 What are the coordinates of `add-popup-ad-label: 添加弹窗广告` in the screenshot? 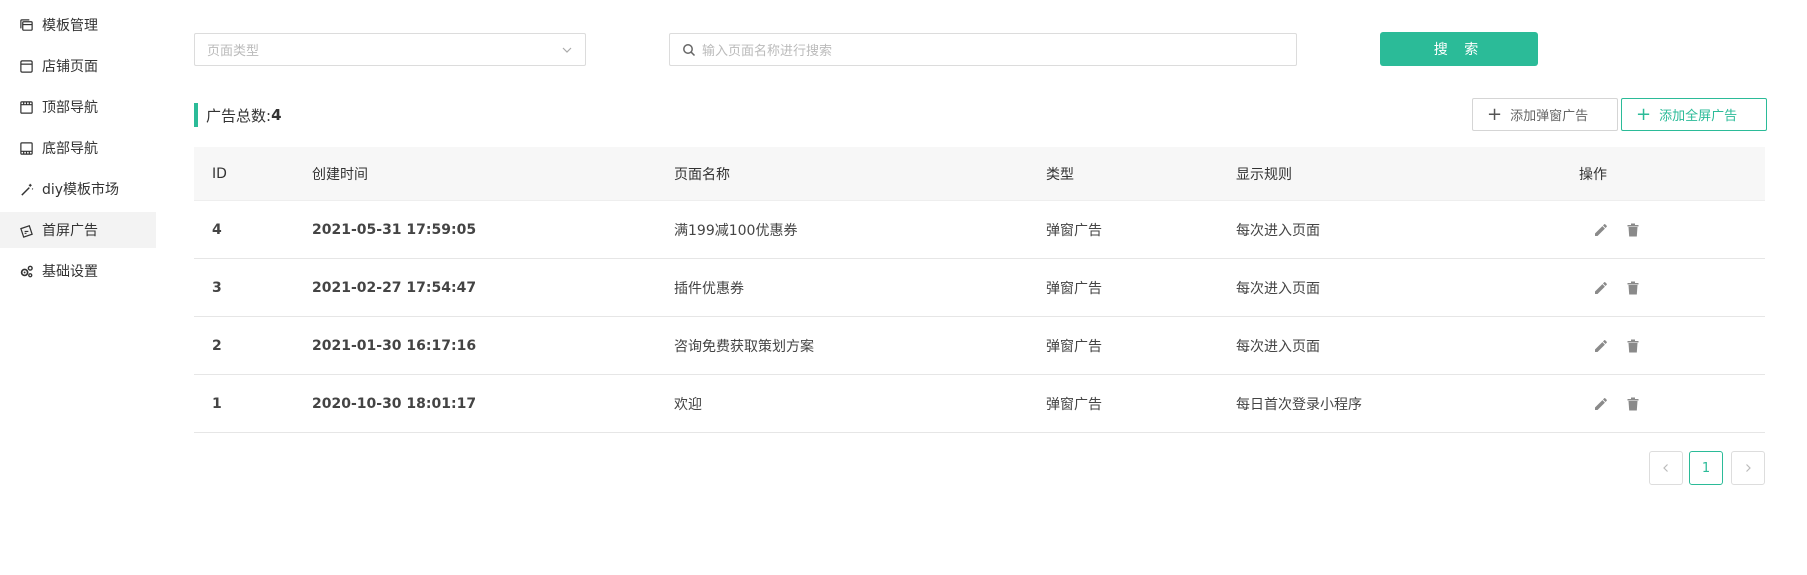 It's located at (1549, 116).